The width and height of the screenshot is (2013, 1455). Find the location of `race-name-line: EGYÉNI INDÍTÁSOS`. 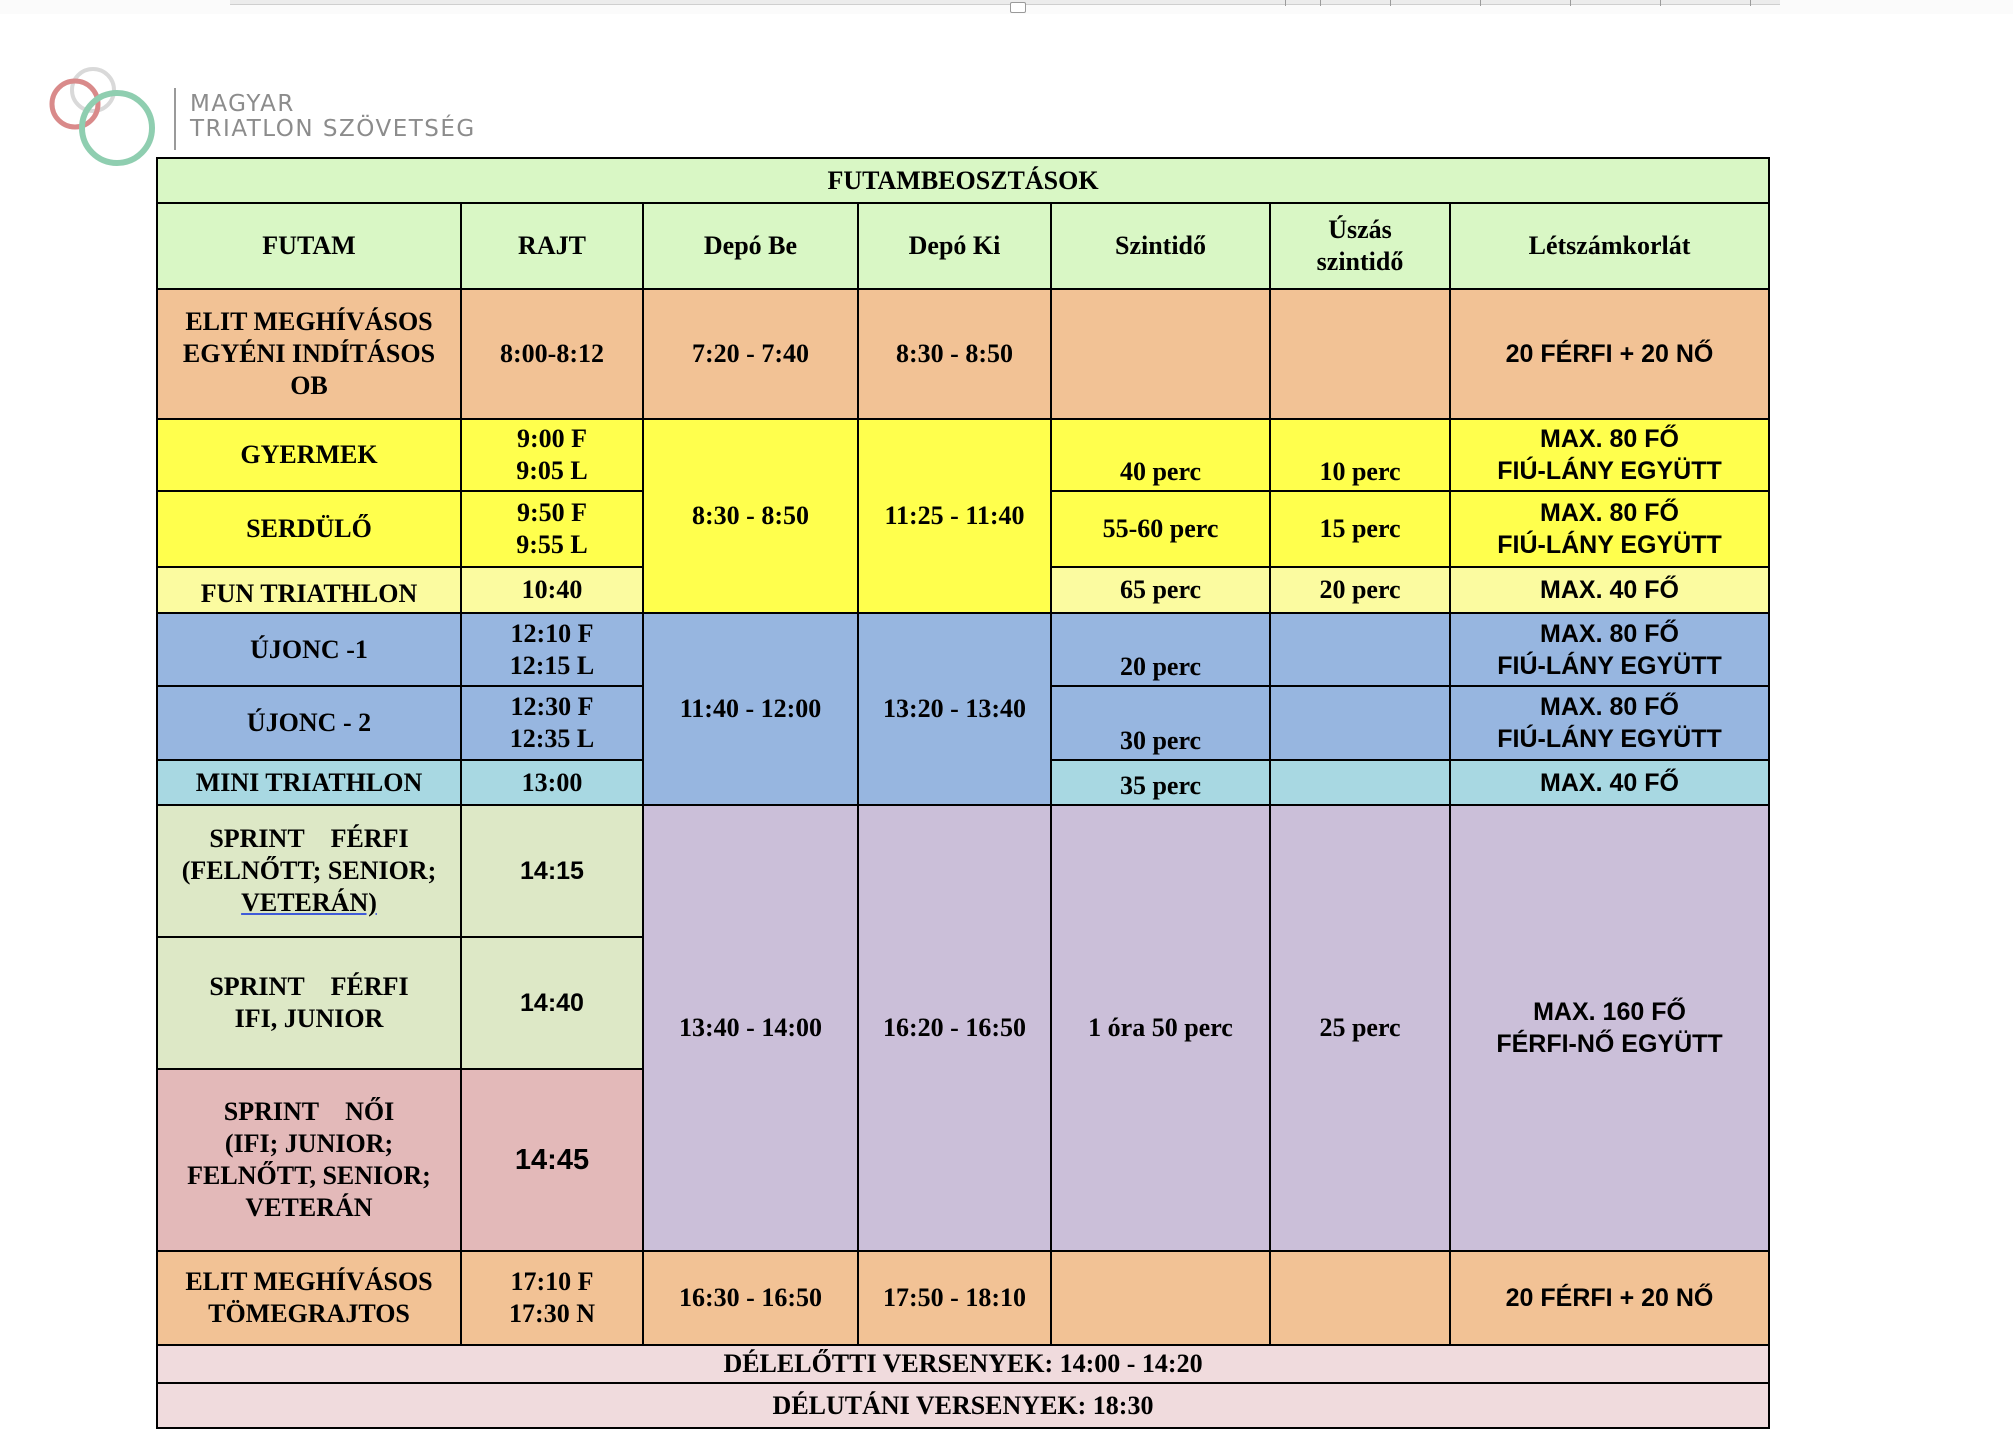

race-name-line: EGYÉNI INDÍTÁSOS is located at coordinates (309, 353).